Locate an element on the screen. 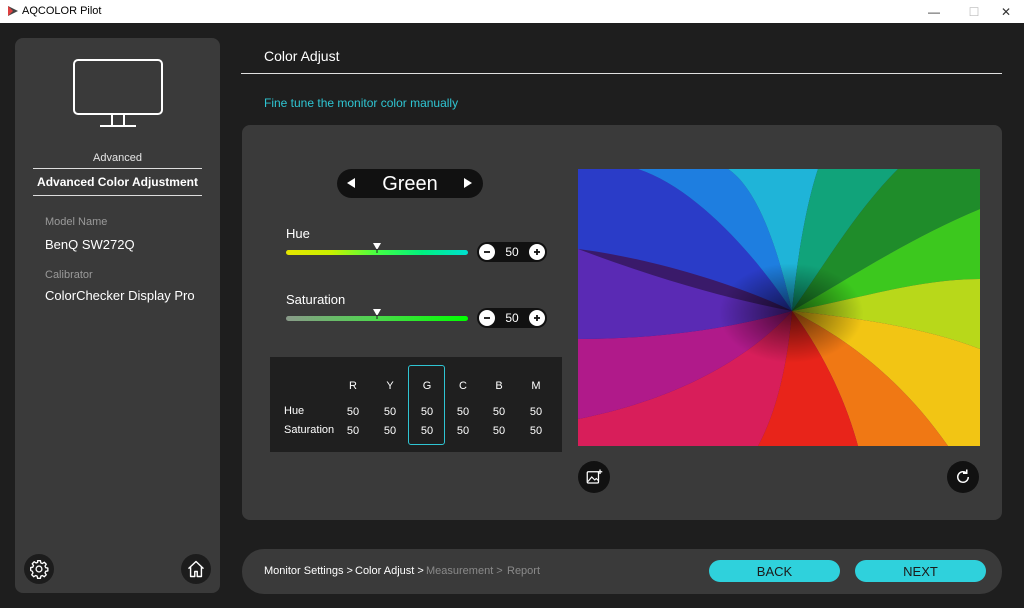 The image size is (1024, 608). saturation-slider-thumb is located at coordinates (377, 314).